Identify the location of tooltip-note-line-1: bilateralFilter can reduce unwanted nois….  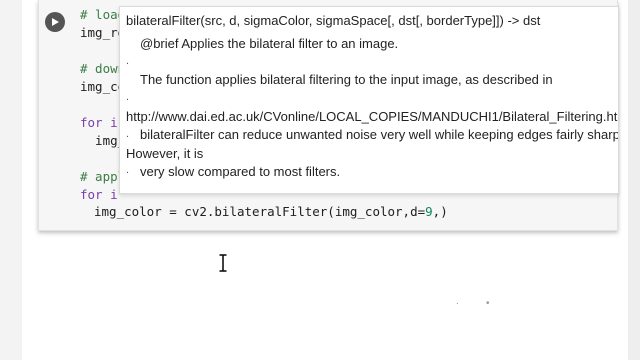
(379, 134).